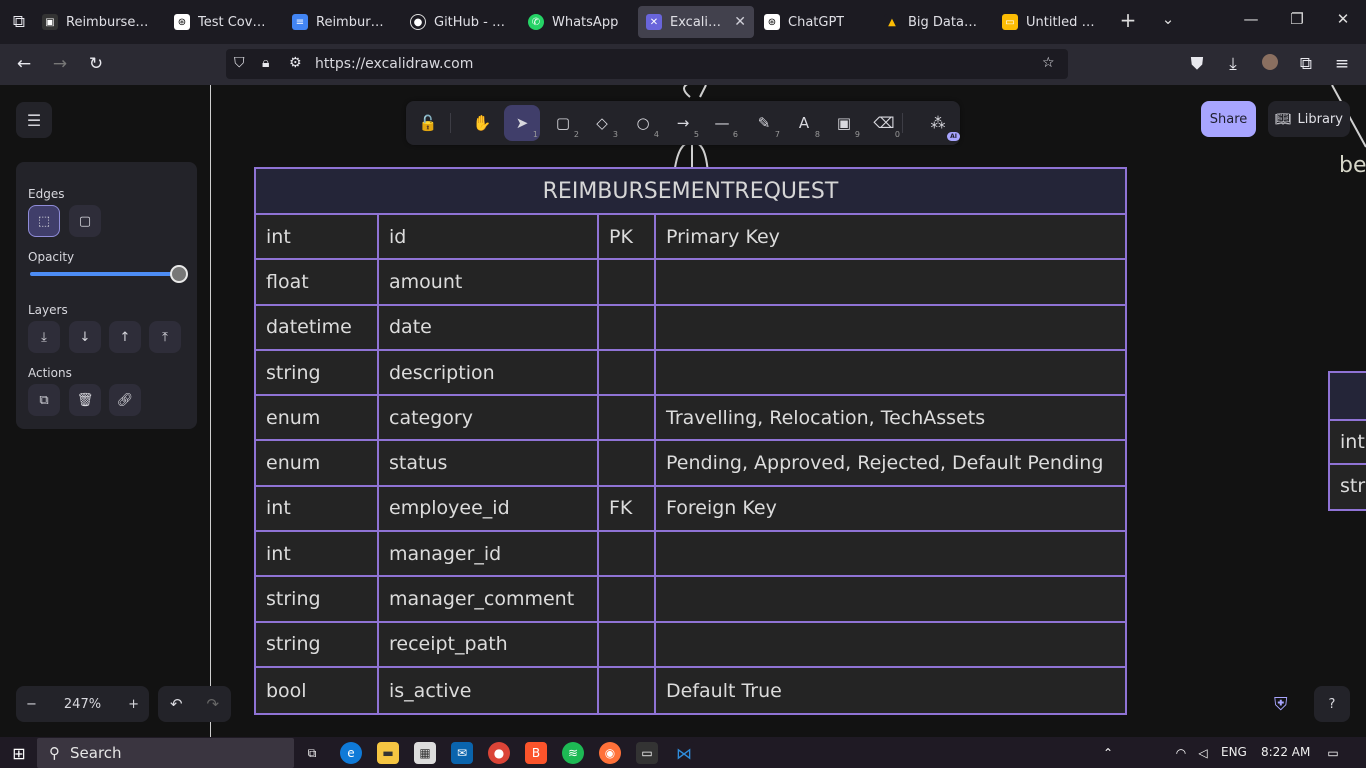 Image resolution: width=1366 pixels, height=768 pixels. I want to click on windows-start-icon: ⊞, so click(19, 753).